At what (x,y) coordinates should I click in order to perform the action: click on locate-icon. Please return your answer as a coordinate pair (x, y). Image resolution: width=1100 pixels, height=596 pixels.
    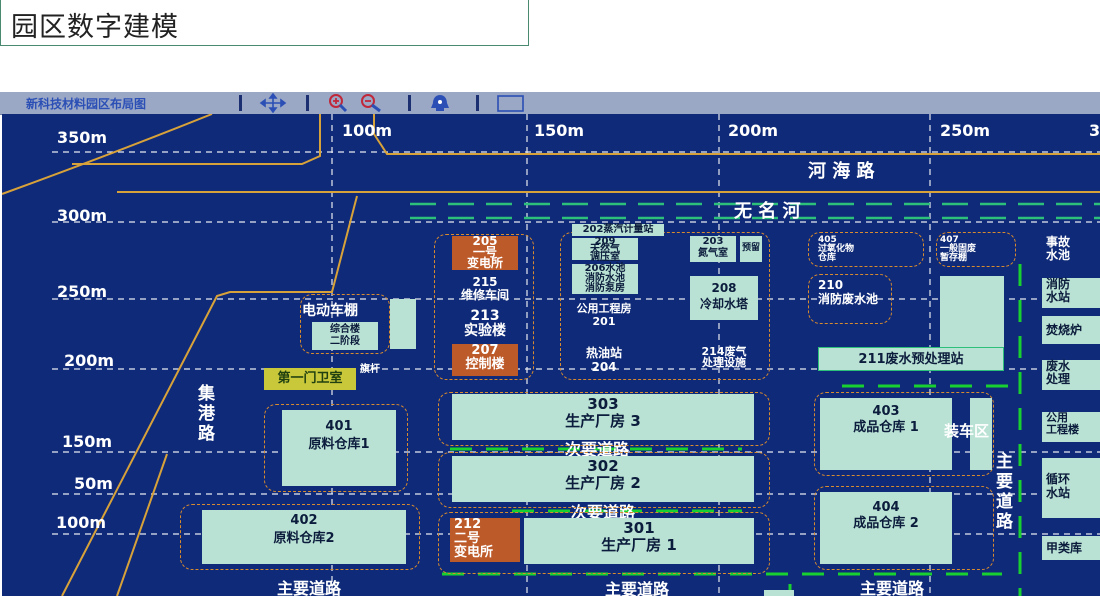
    Looking at the image, I should click on (440, 103).